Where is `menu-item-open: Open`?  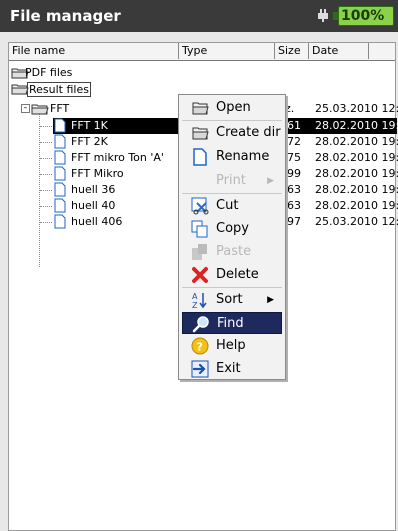
menu-item-open: Open is located at coordinates (232, 108).